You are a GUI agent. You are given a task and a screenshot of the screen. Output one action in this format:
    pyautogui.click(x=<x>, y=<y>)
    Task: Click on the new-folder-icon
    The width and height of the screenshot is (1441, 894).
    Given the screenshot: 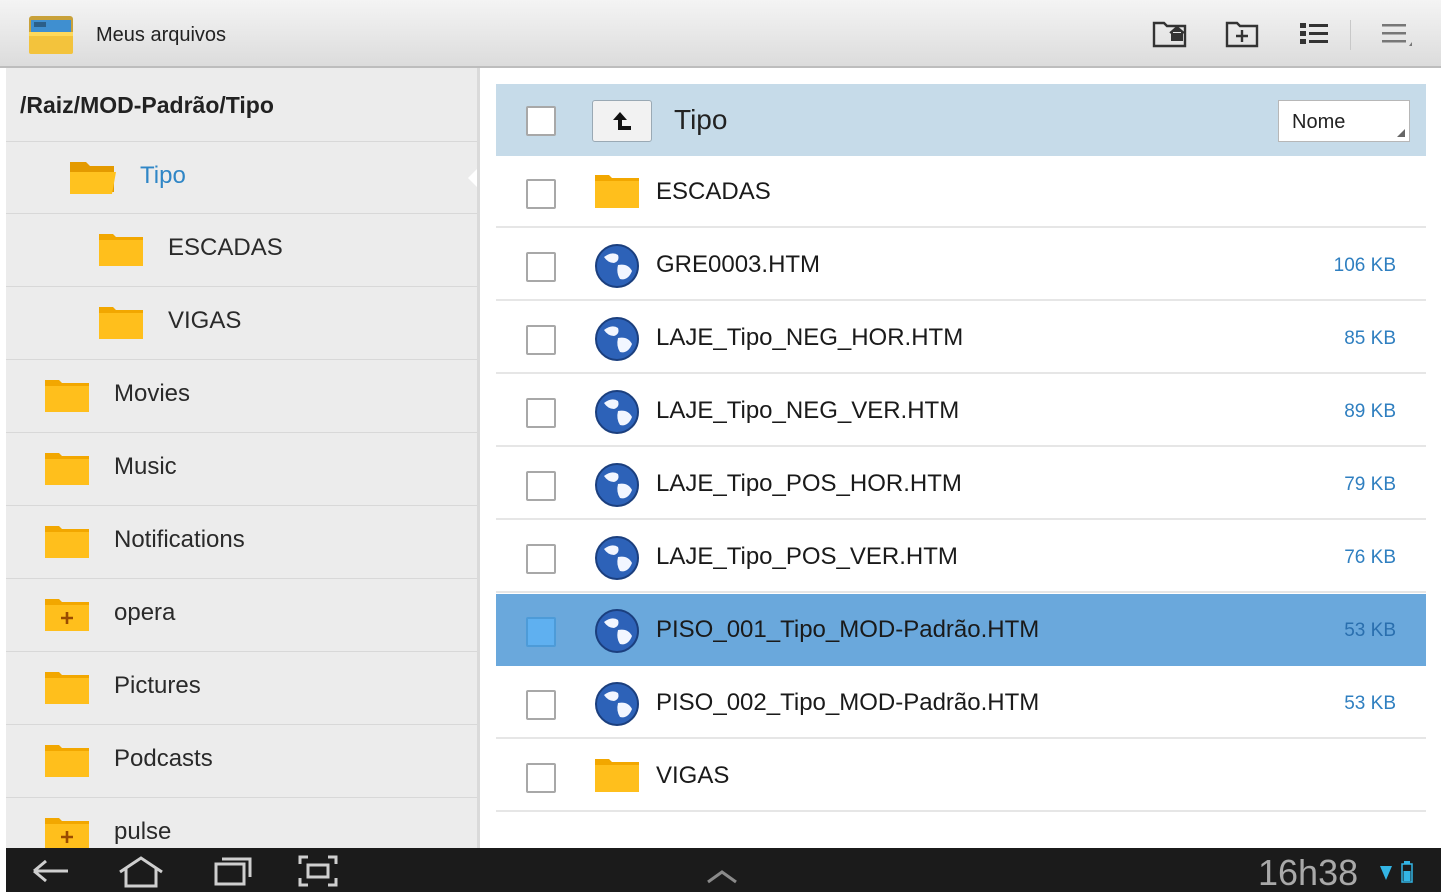 What is the action you would take?
    pyautogui.click(x=1242, y=34)
    